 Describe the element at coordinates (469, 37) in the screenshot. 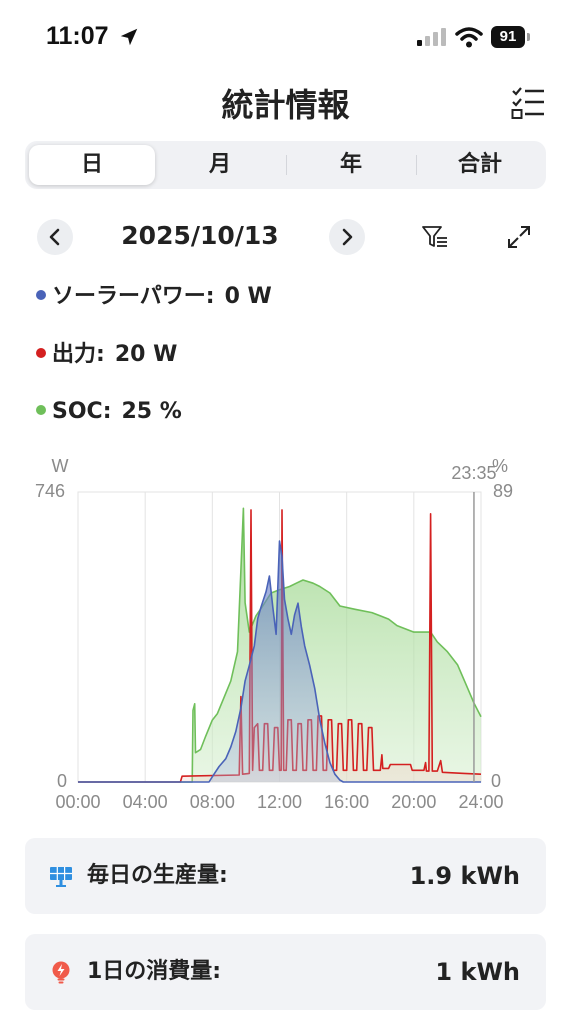

I see `wifi-icon` at that location.